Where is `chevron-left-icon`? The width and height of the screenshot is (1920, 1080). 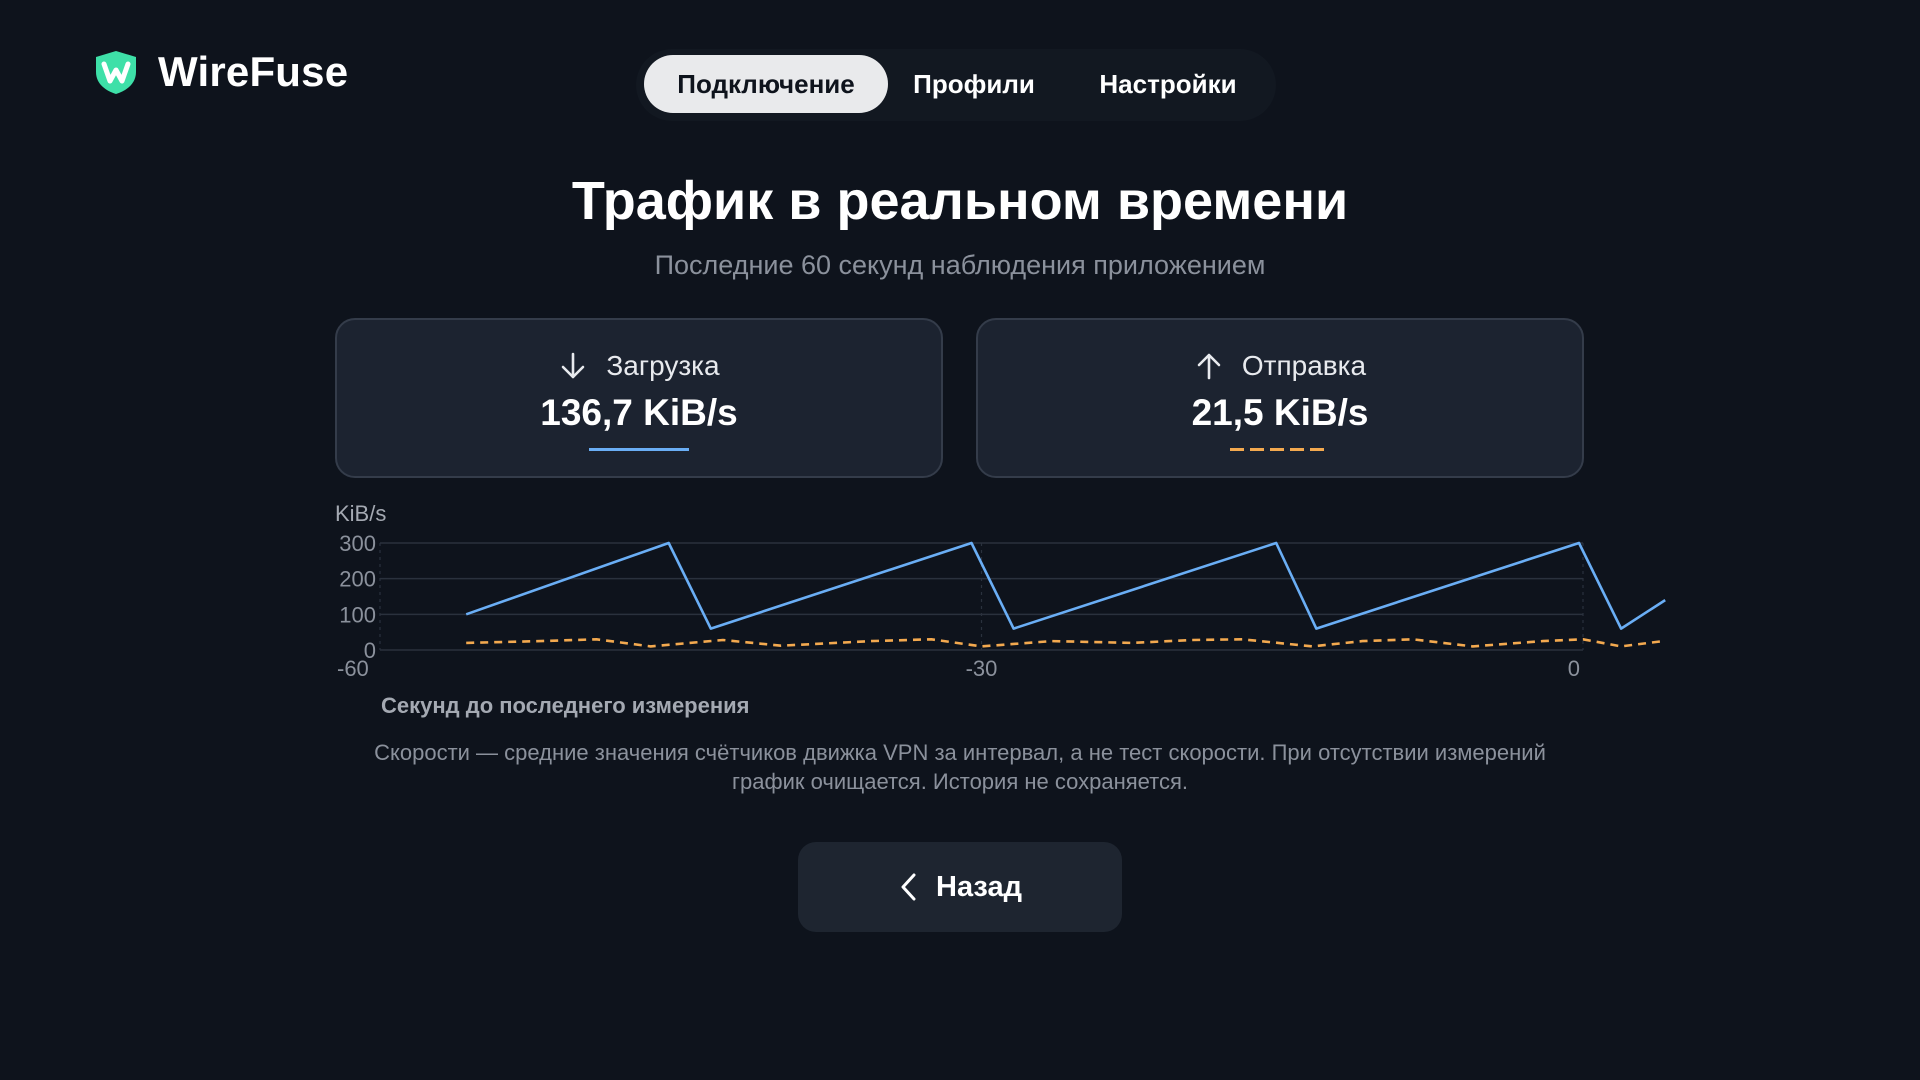
chevron-left-icon is located at coordinates (908, 887).